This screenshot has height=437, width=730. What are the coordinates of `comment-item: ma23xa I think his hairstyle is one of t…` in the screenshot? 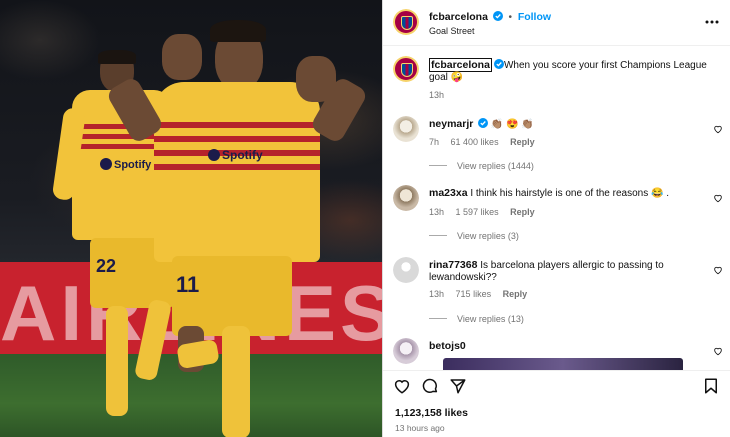 It's located at (558, 215).